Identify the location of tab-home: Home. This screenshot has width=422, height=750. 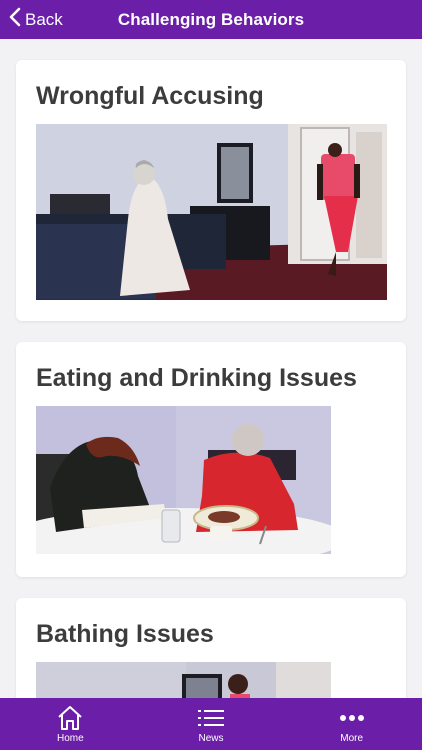
(70, 724).